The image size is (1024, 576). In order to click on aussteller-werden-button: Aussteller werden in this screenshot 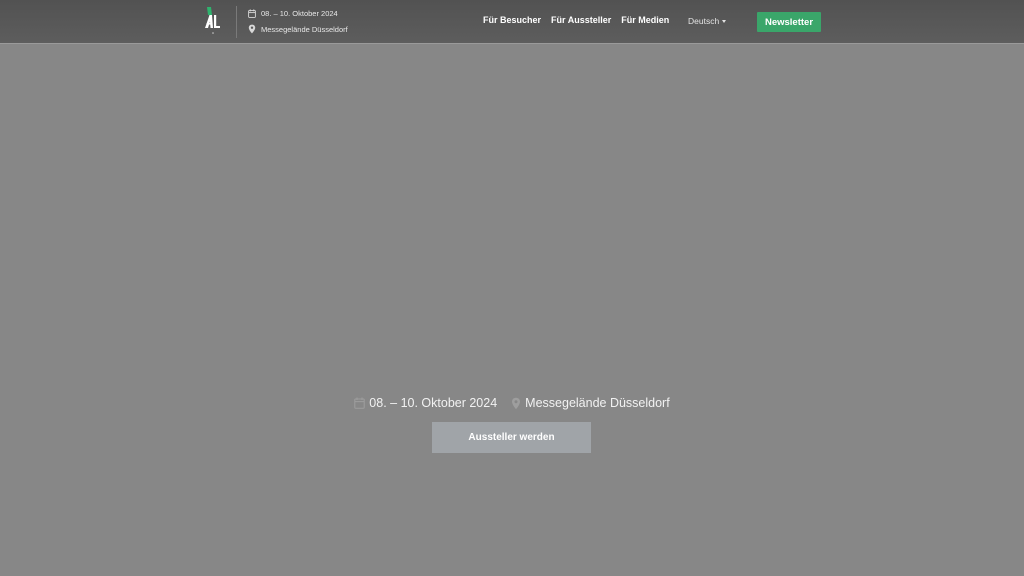, I will do `click(511, 437)`.